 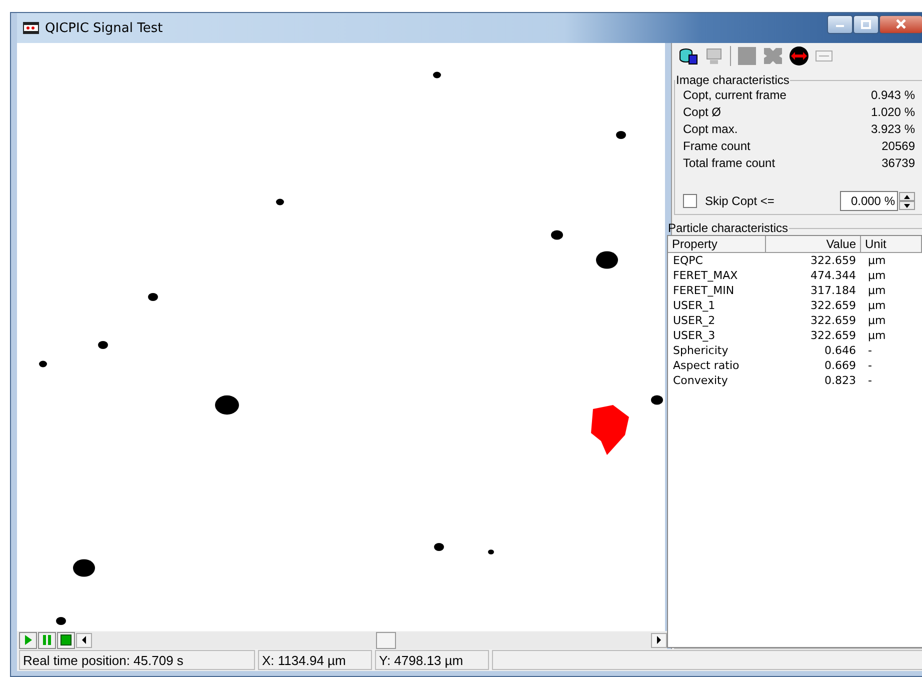 I want to click on spin-up-button, so click(x=907, y=196).